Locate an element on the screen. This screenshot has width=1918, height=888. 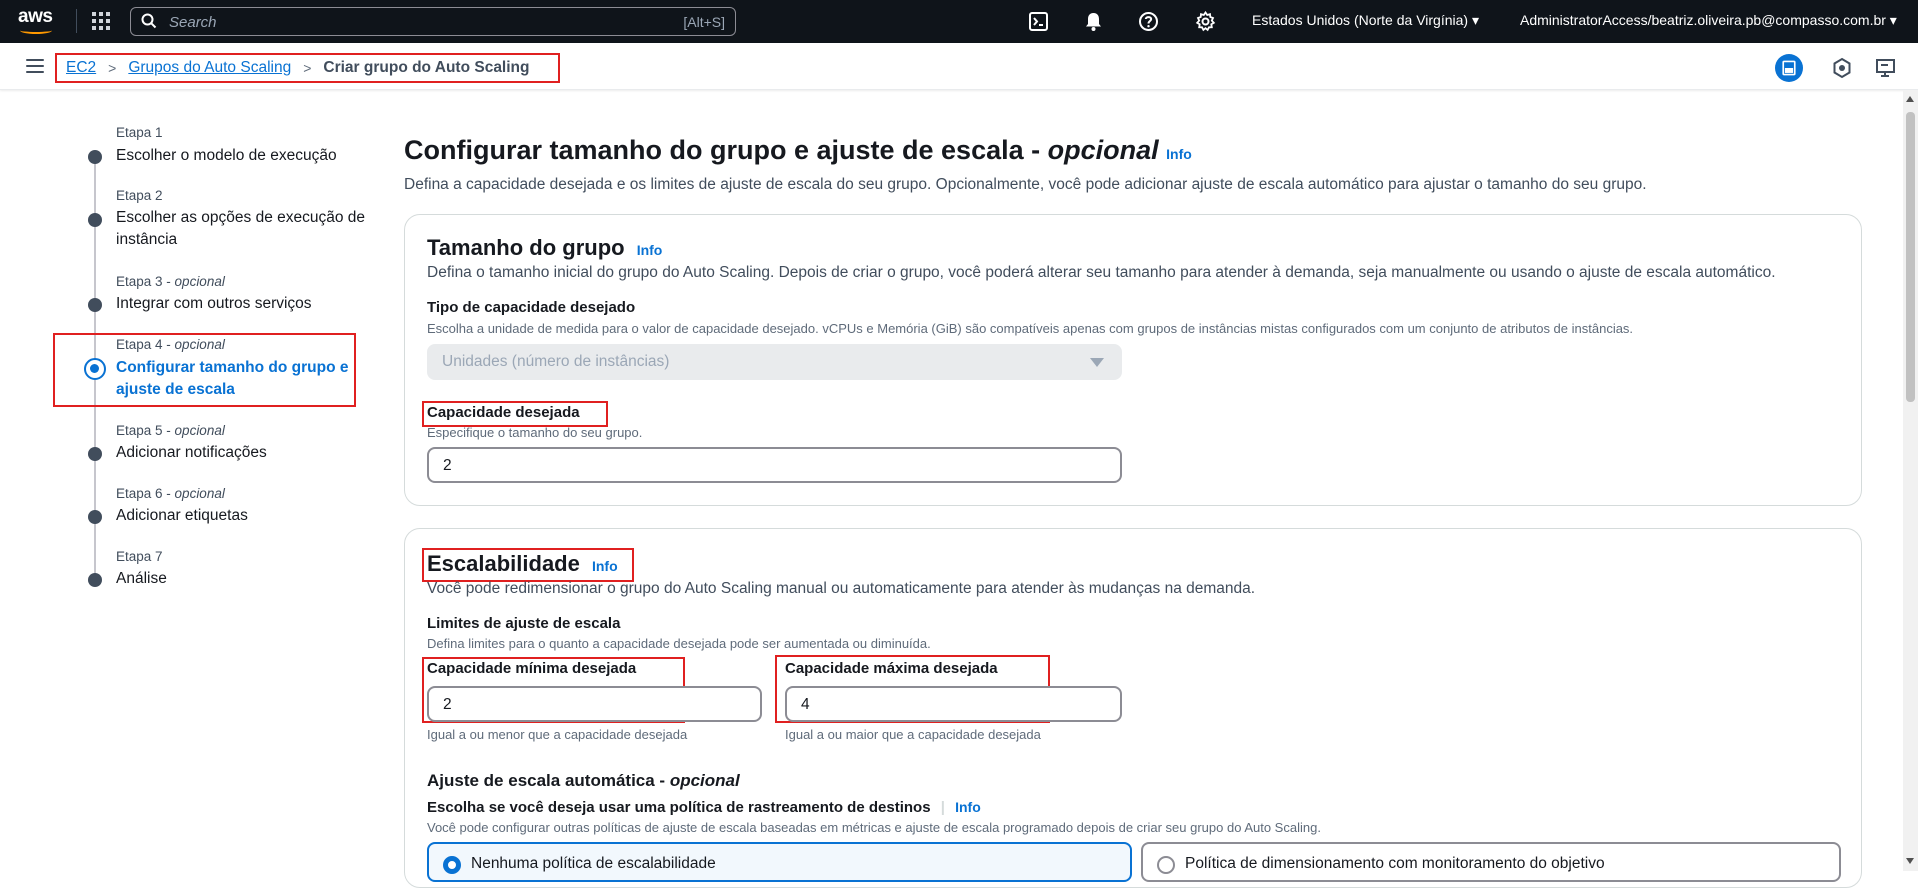
step-title: Análise is located at coordinates (141, 578).